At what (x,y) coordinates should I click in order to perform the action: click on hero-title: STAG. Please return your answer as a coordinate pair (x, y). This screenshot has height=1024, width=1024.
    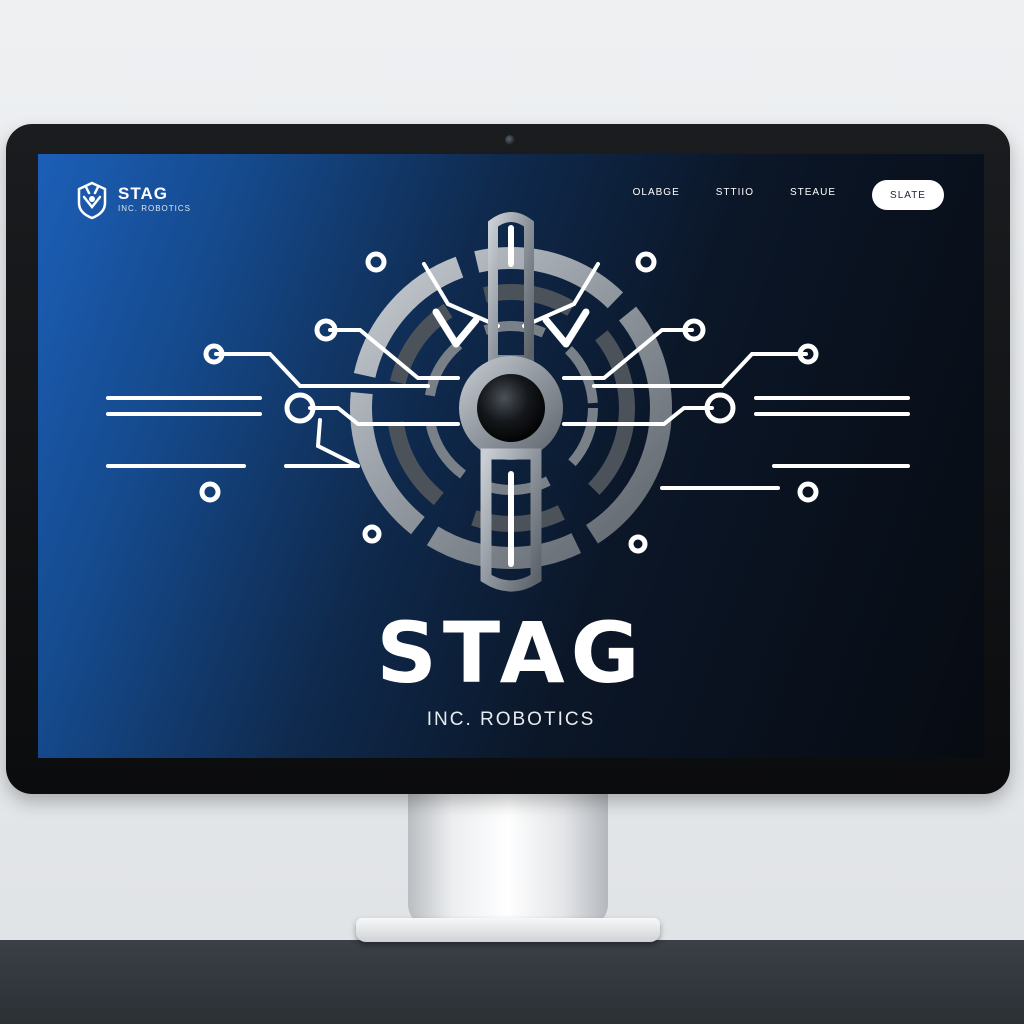
    Looking at the image, I should click on (511, 653).